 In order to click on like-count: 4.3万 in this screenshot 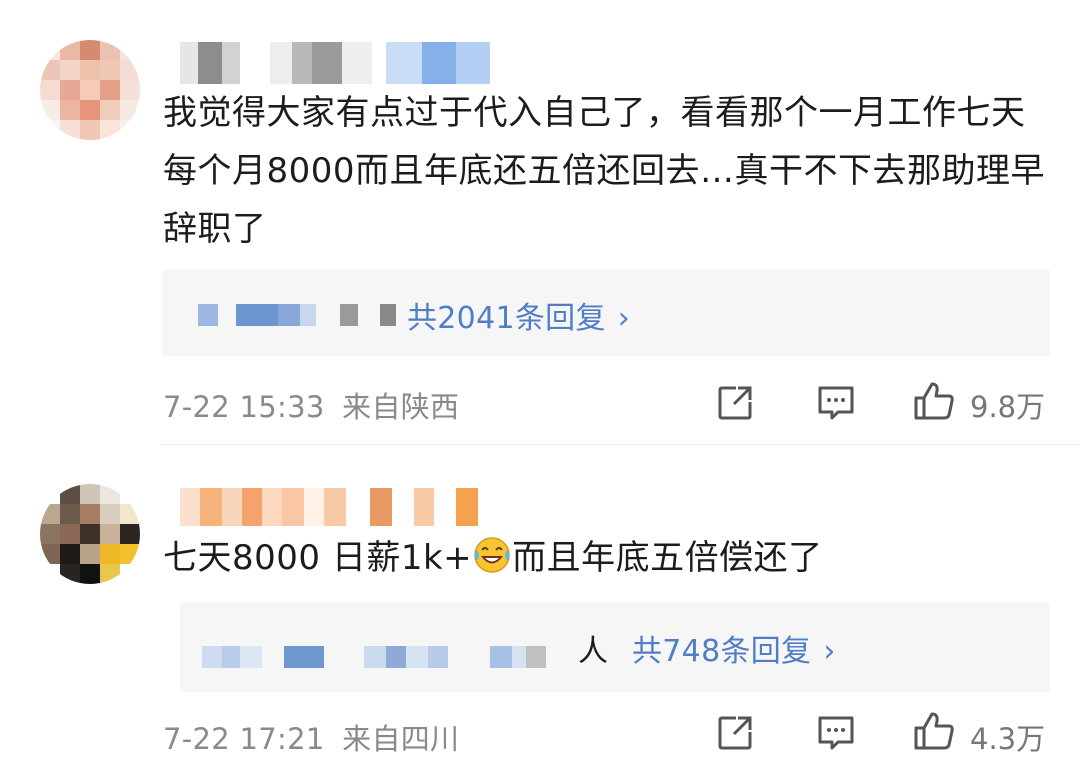, I will do `click(1008, 739)`.